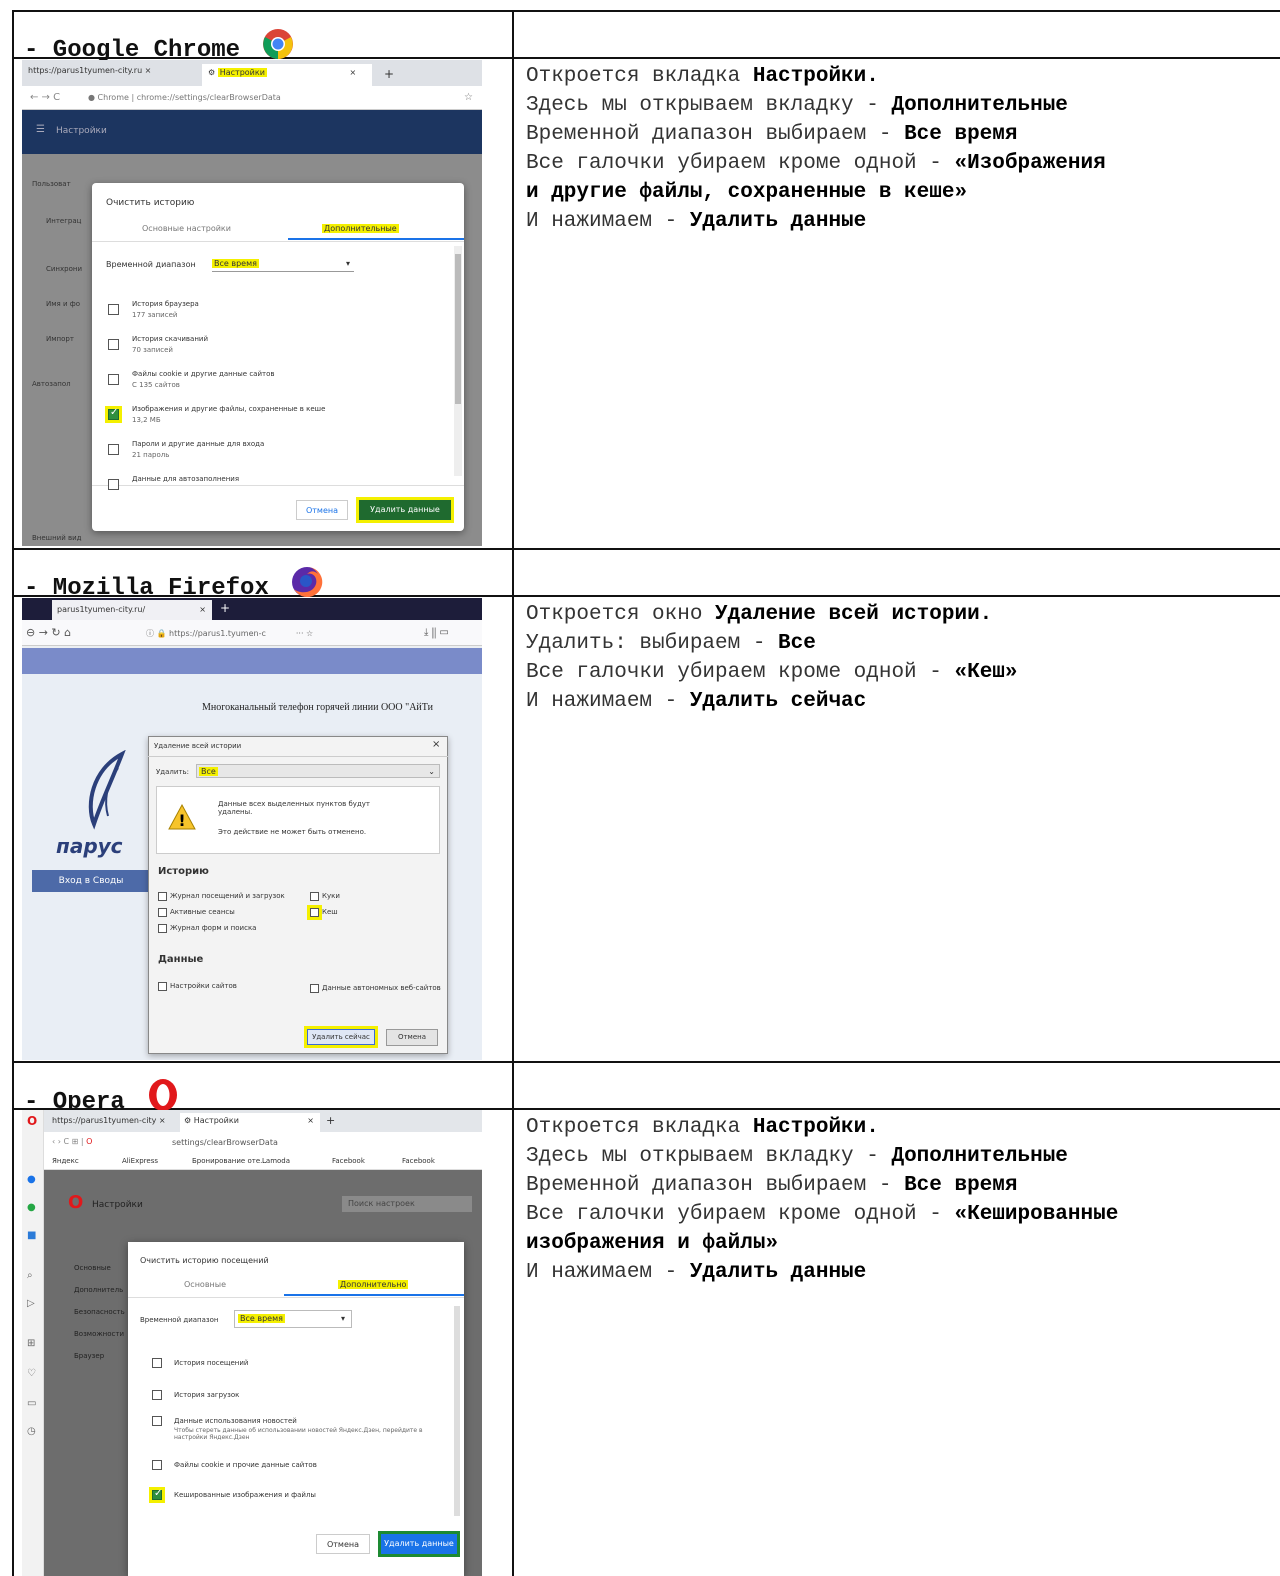 The height and width of the screenshot is (1576, 1280). Describe the element at coordinates (172, 772) in the screenshot. I see `remove-label: Удалить:` at that location.